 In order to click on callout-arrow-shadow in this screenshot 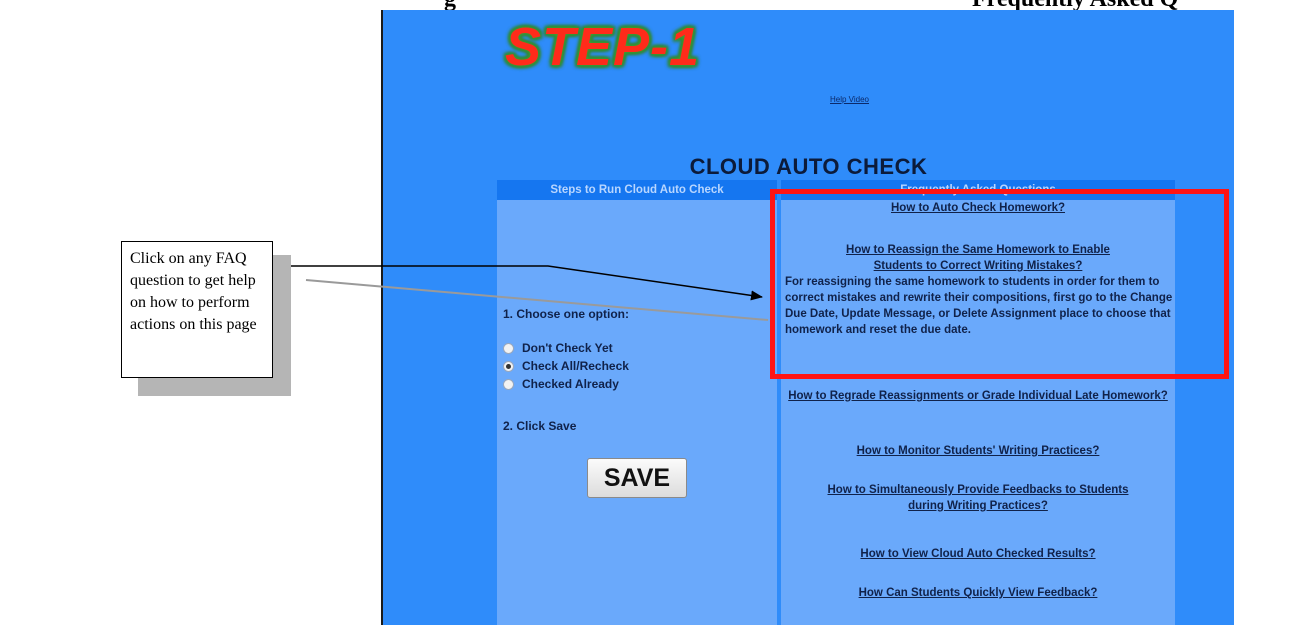, I will do `click(537, 300)`.